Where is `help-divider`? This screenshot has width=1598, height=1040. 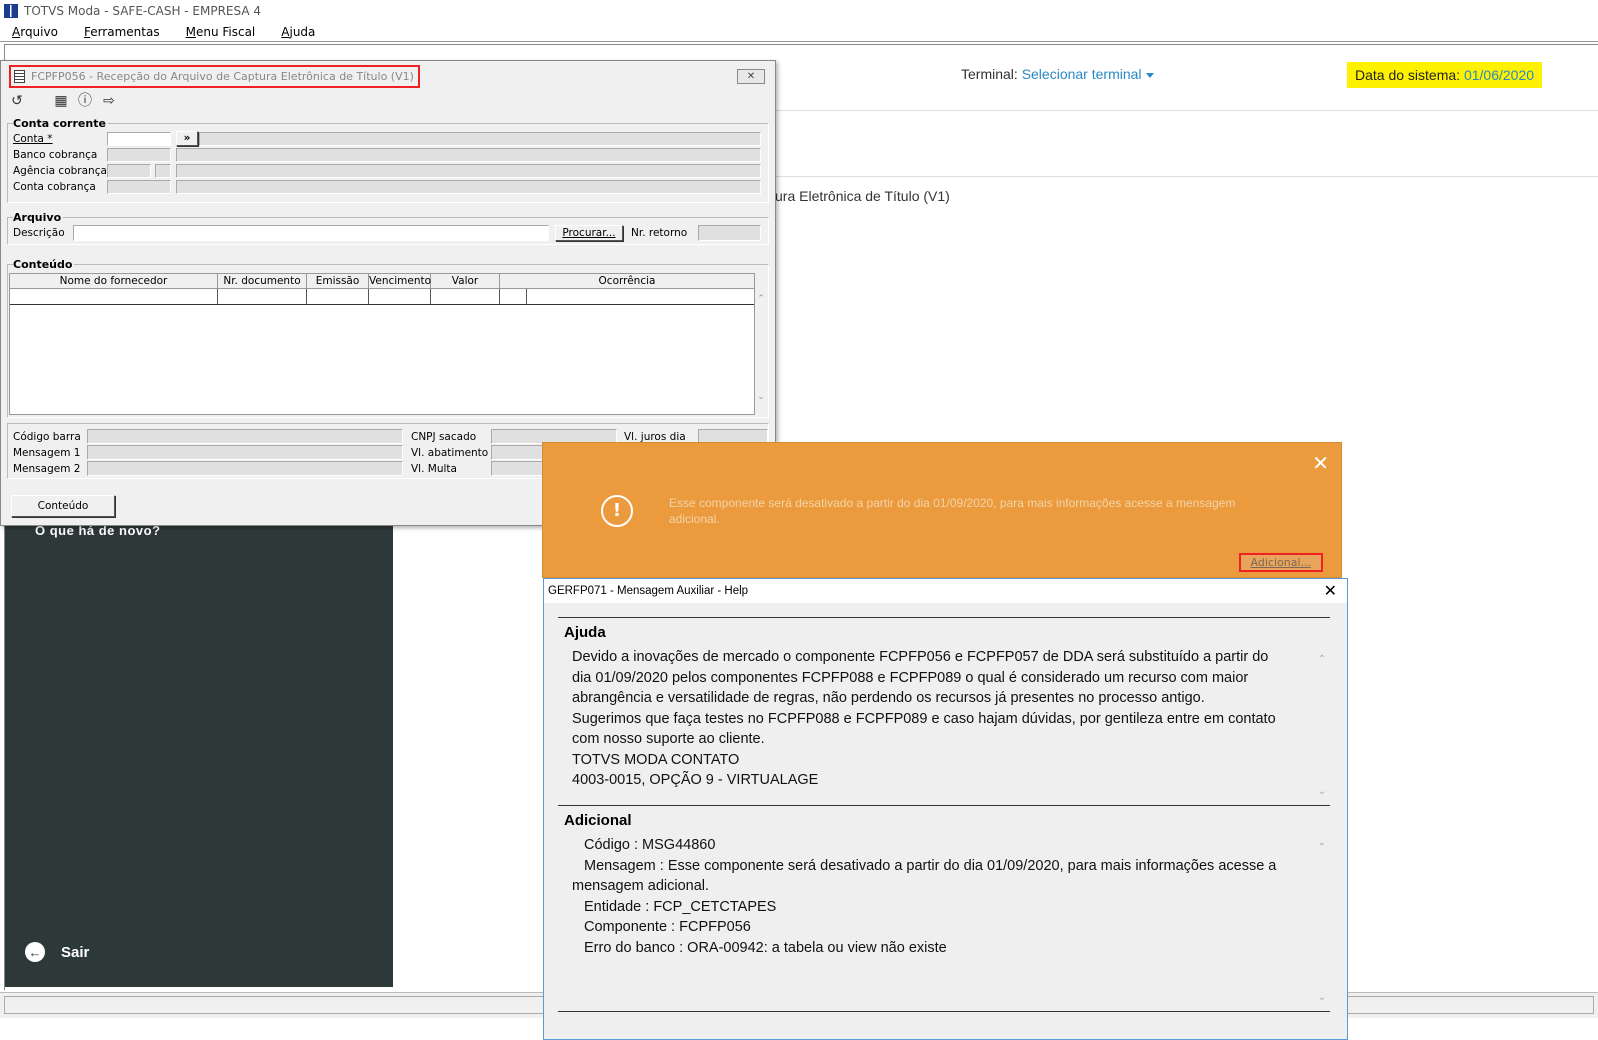 help-divider is located at coordinates (944, 1021).